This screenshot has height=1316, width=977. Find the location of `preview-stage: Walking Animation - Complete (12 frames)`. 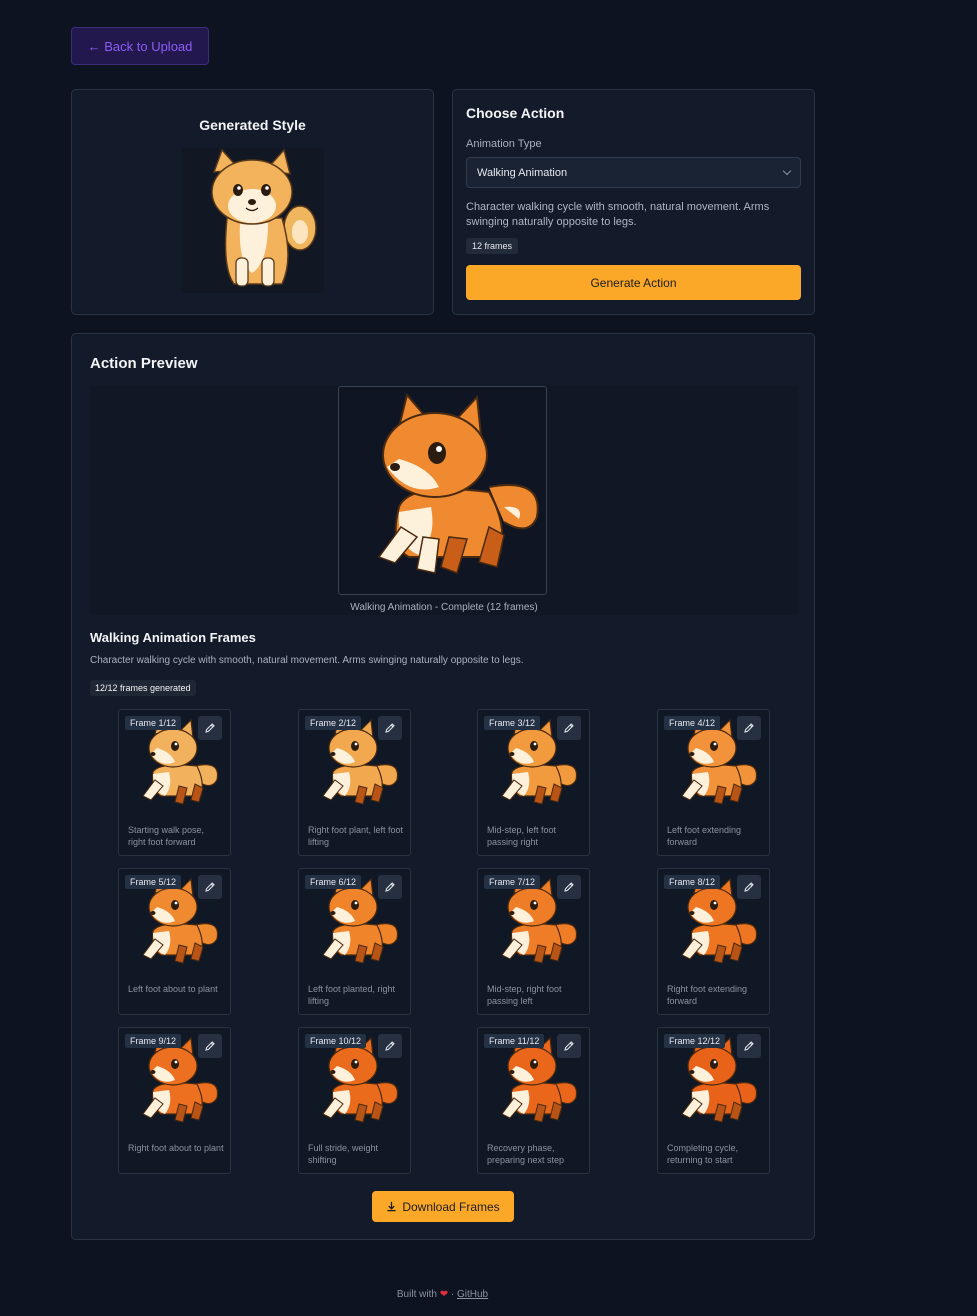

preview-stage: Walking Animation - Complete (12 frames) is located at coordinates (444, 500).